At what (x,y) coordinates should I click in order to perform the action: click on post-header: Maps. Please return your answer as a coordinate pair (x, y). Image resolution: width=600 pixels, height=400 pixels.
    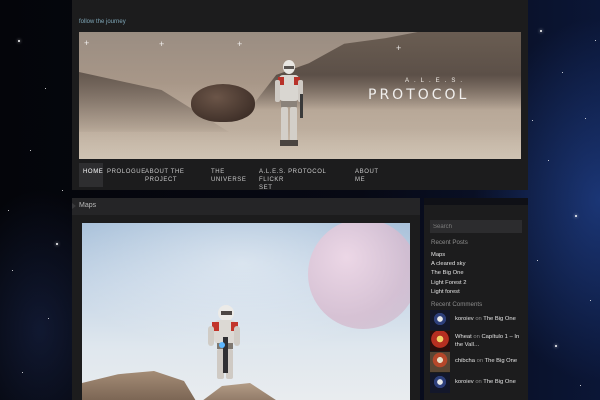
    Looking at the image, I should click on (246, 206).